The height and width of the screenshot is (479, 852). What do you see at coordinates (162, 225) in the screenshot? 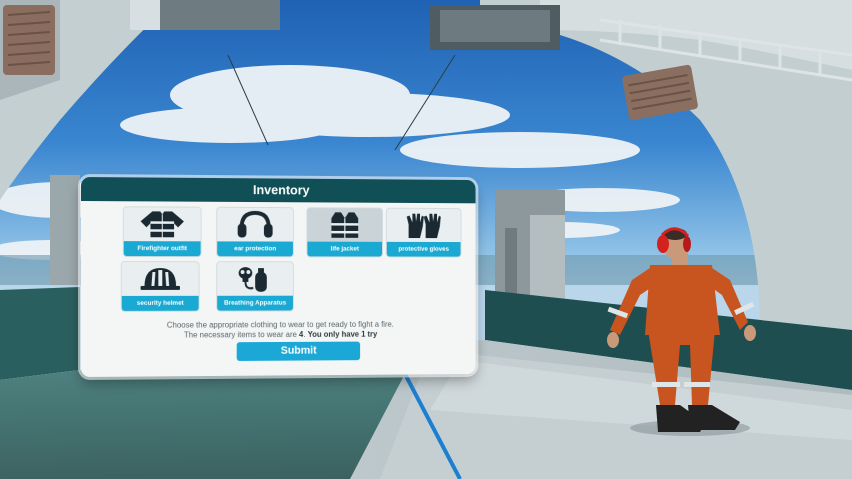
I see `firefighter-outfit-icon` at bounding box center [162, 225].